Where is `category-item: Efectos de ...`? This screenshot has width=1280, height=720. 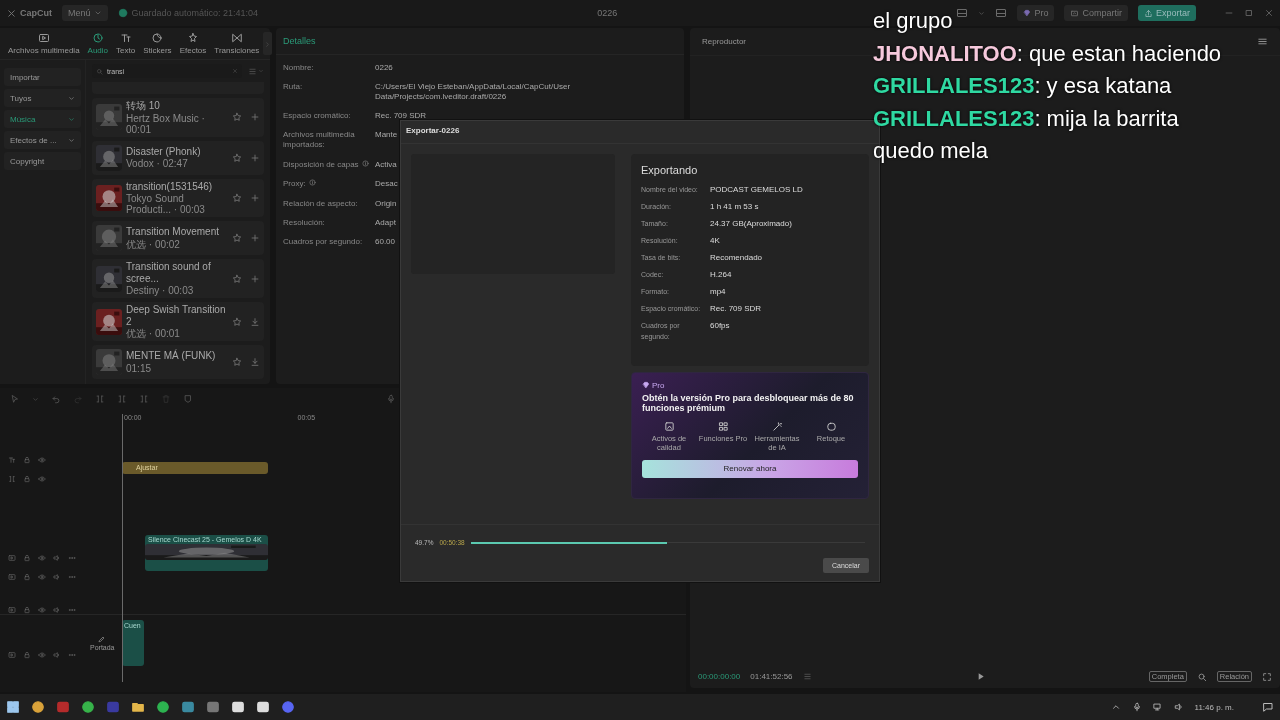 category-item: Efectos de ... is located at coordinates (42, 140).